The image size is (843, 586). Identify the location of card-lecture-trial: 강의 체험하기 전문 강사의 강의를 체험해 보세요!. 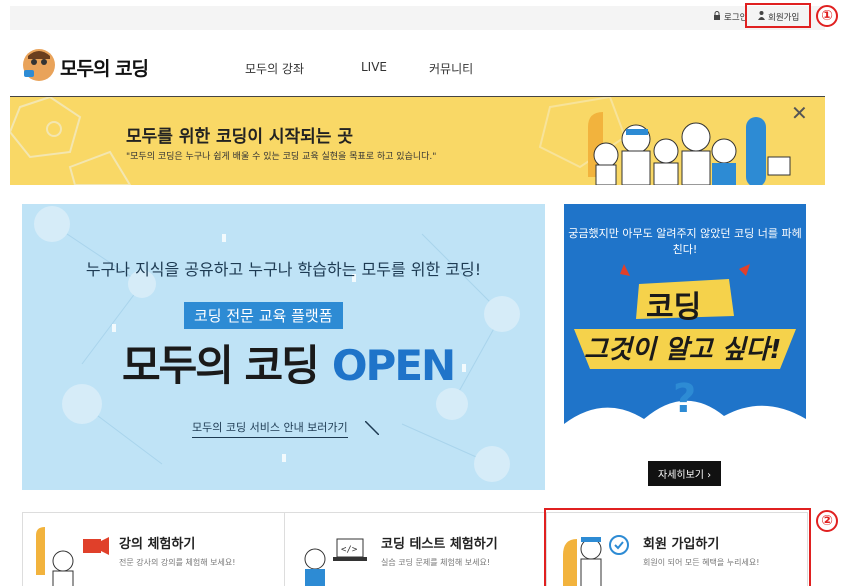
(153, 549).